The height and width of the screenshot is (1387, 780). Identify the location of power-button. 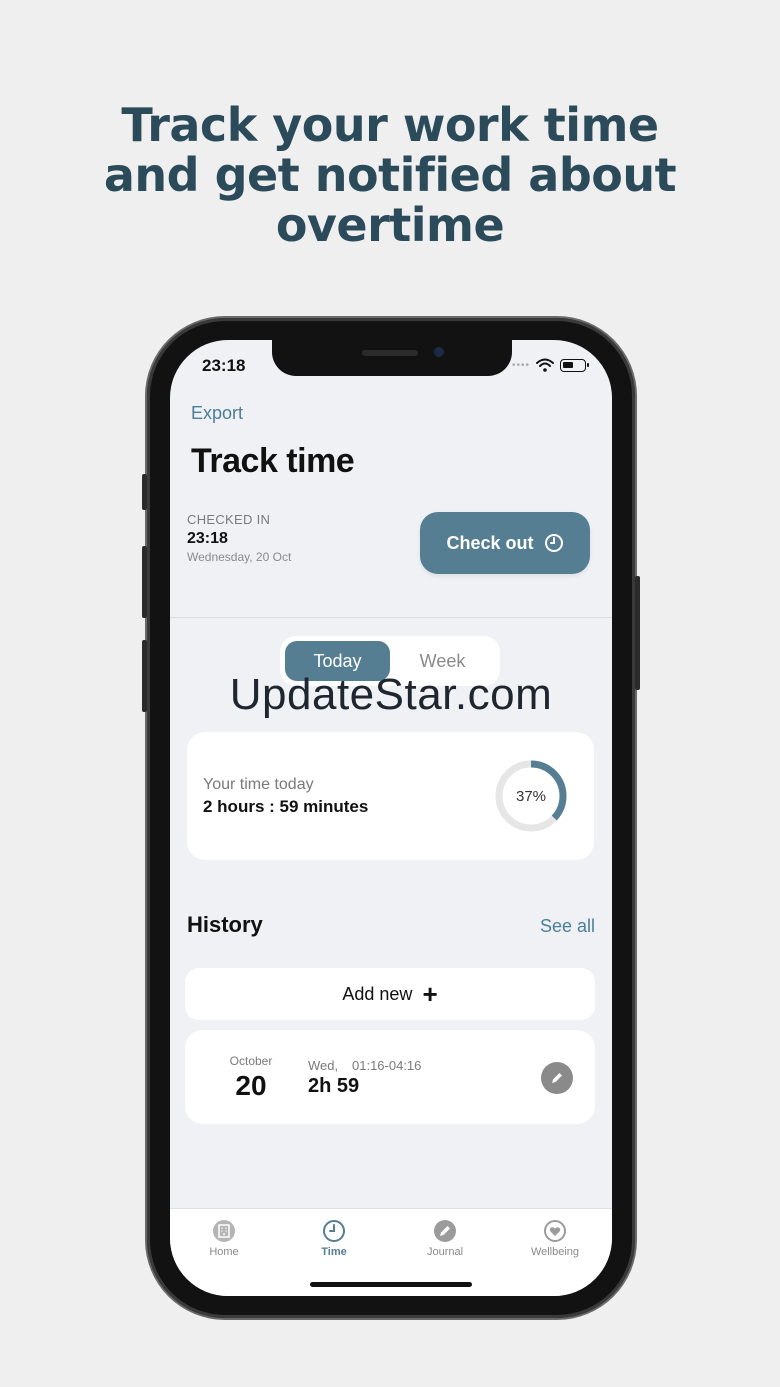
(637, 633).